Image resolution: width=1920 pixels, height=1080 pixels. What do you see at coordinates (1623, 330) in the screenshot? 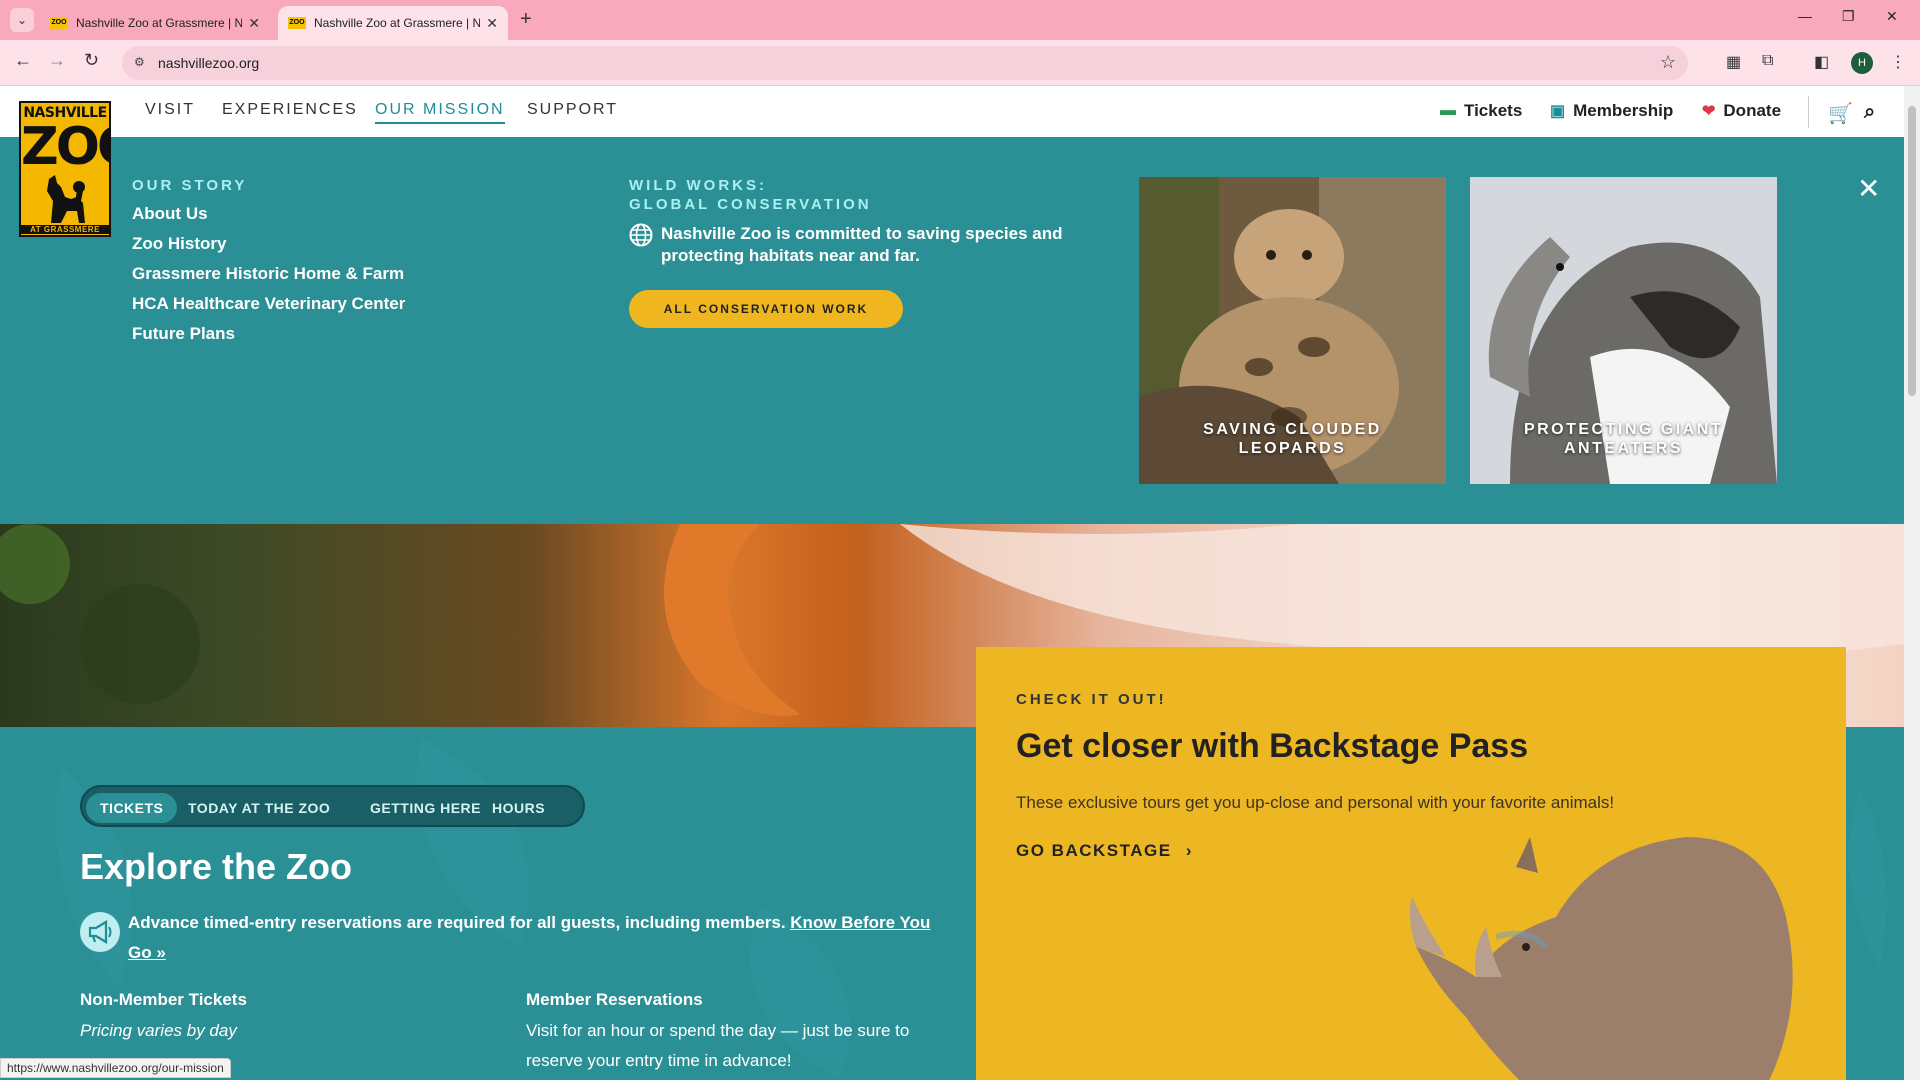
I see `giant-anteater-card: PROTECTING GIANT ANTEATERS` at bounding box center [1623, 330].